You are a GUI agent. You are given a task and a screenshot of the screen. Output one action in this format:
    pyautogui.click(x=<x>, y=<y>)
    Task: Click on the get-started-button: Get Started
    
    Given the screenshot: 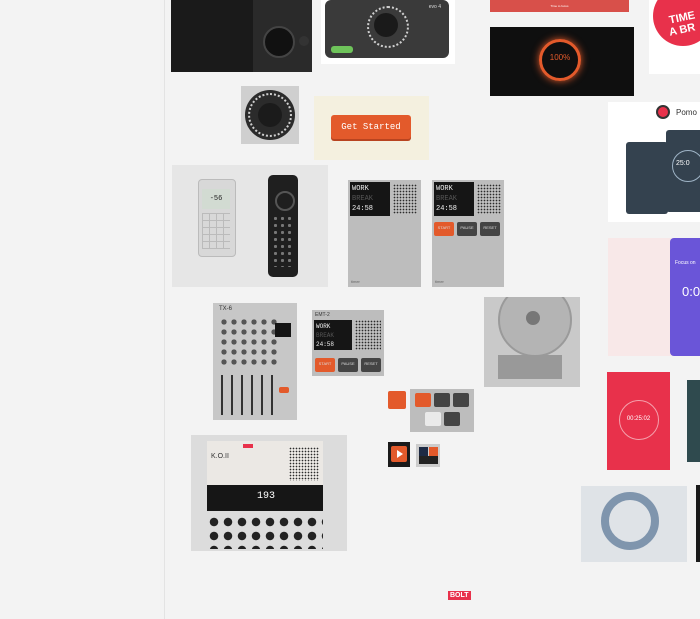 What is the action you would take?
    pyautogui.click(x=371, y=127)
    